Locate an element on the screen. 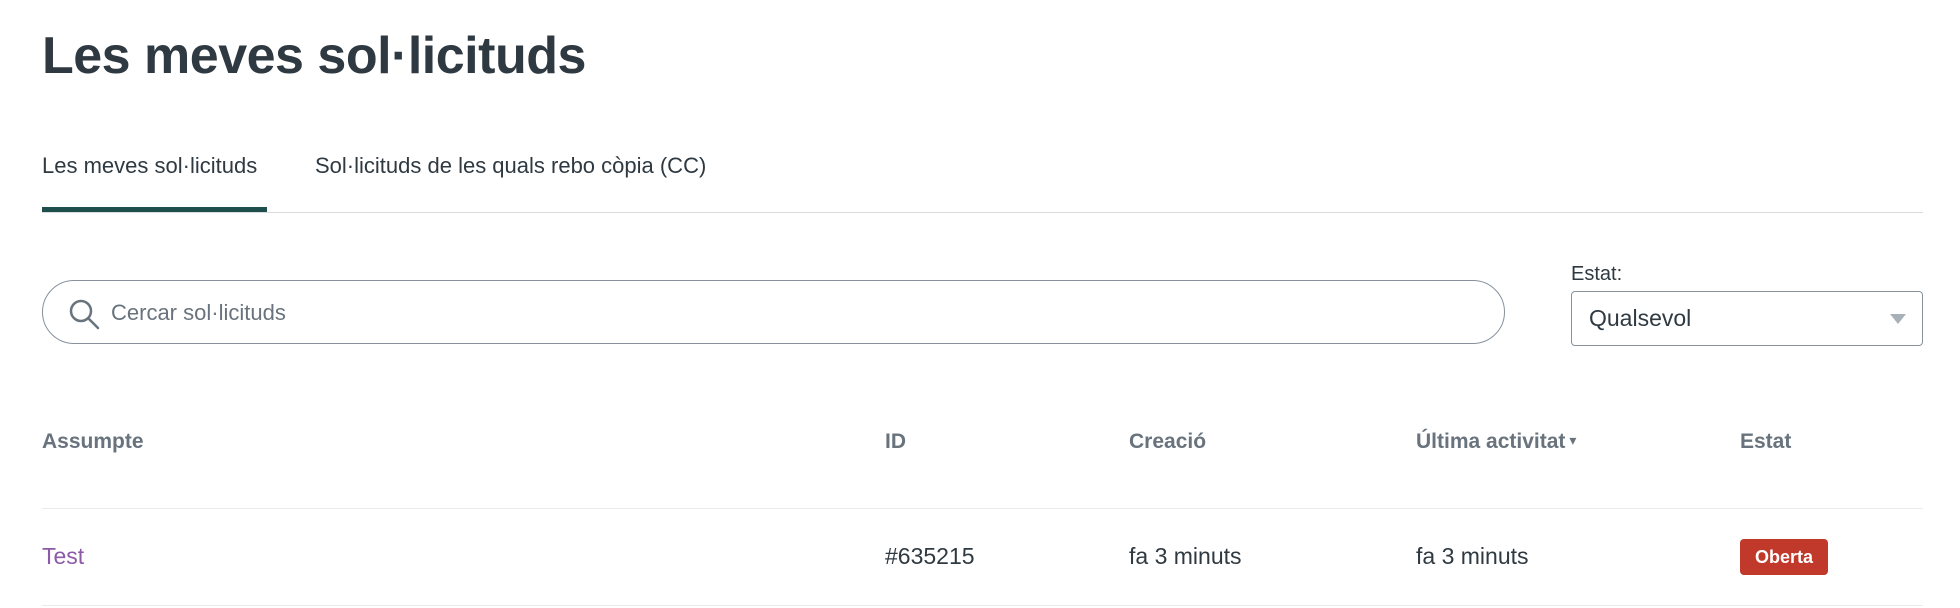 Image resolution: width=1960 pixels, height=608 pixels. column-header-status: Estat is located at coordinates (1765, 442).